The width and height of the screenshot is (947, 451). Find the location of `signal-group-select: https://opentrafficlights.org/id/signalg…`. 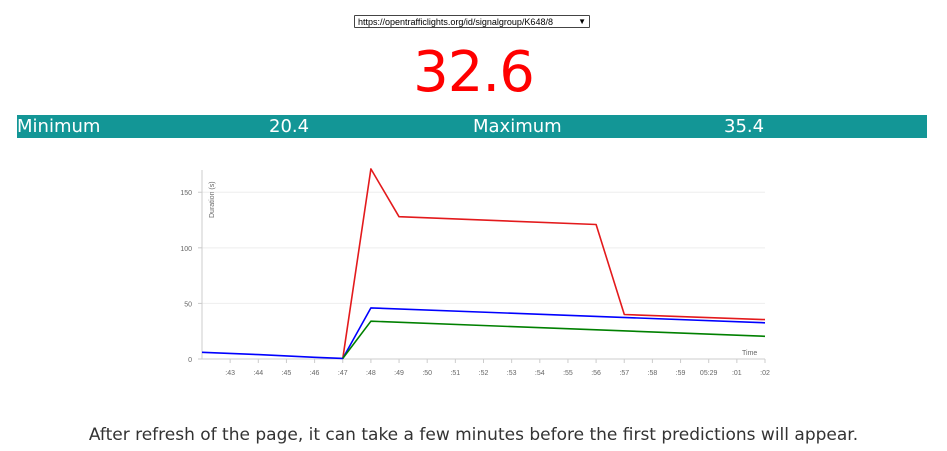

signal-group-select: https://opentrafficlights.org/id/signalg… is located at coordinates (472, 21).